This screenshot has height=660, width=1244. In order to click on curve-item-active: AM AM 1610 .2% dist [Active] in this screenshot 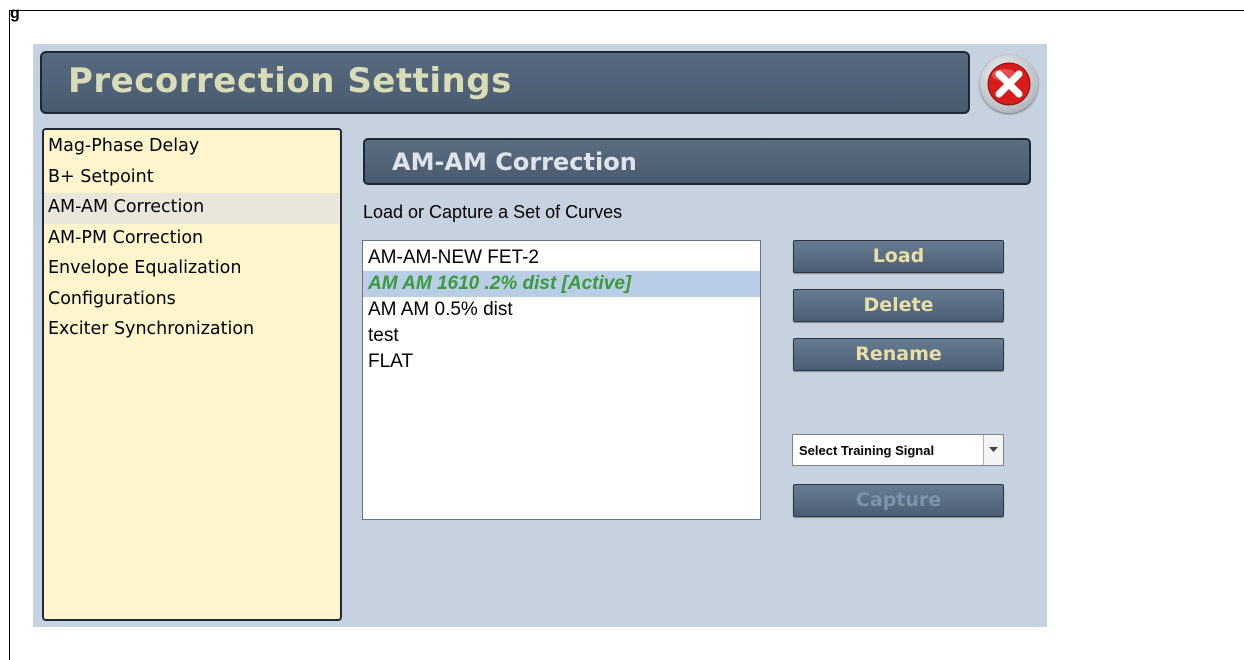, I will do `click(561, 284)`.